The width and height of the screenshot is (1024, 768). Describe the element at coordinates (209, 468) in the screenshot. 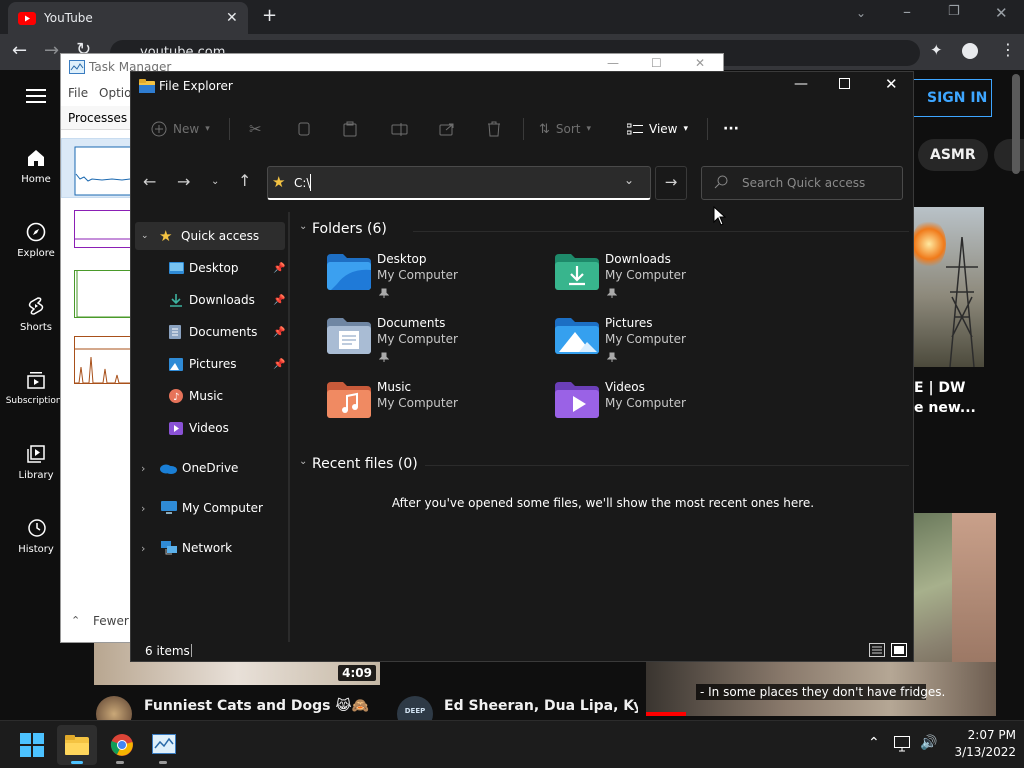

I see `nav-onedrive: › OneDrive` at that location.